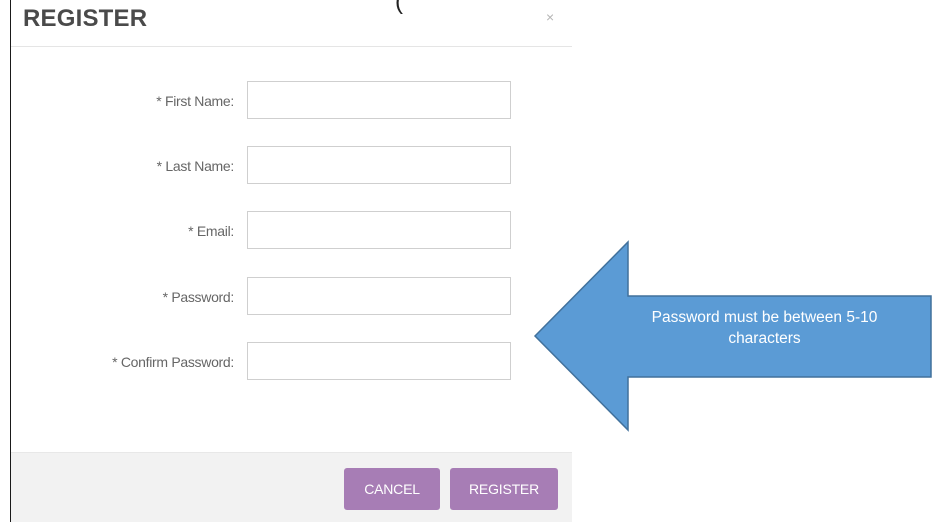 The height and width of the screenshot is (522, 933). I want to click on email-row: * Email:, so click(291, 232).